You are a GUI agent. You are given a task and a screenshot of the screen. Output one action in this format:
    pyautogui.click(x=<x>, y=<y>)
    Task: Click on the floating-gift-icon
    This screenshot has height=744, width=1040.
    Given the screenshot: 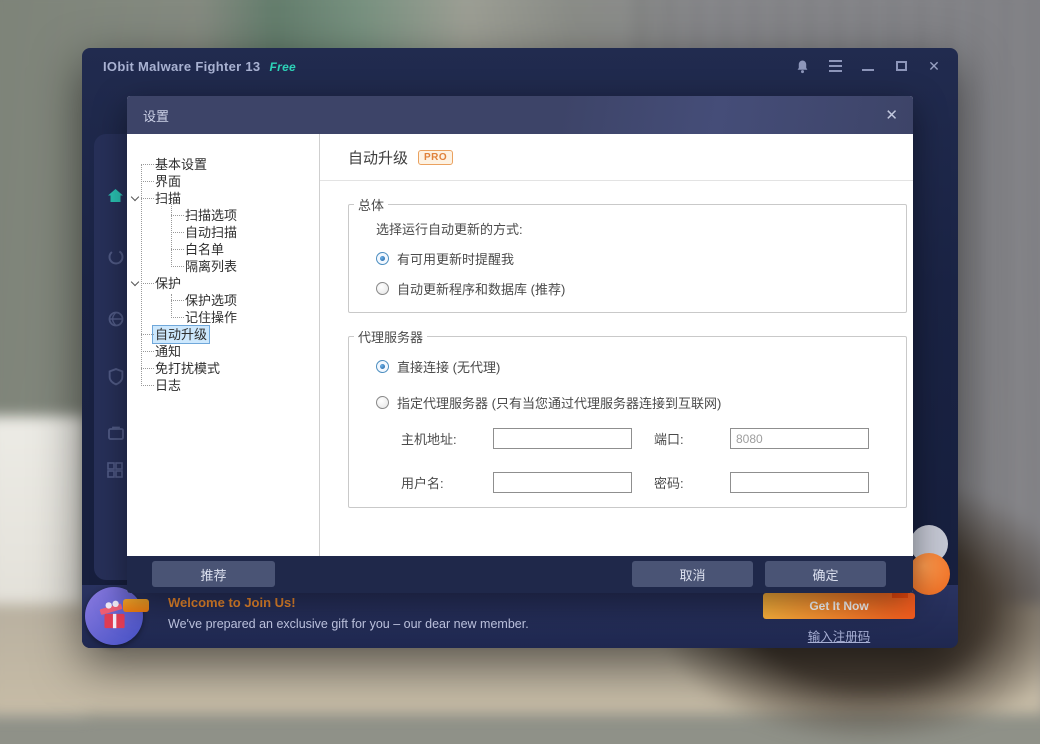 What is the action you would take?
    pyautogui.click(x=929, y=574)
    